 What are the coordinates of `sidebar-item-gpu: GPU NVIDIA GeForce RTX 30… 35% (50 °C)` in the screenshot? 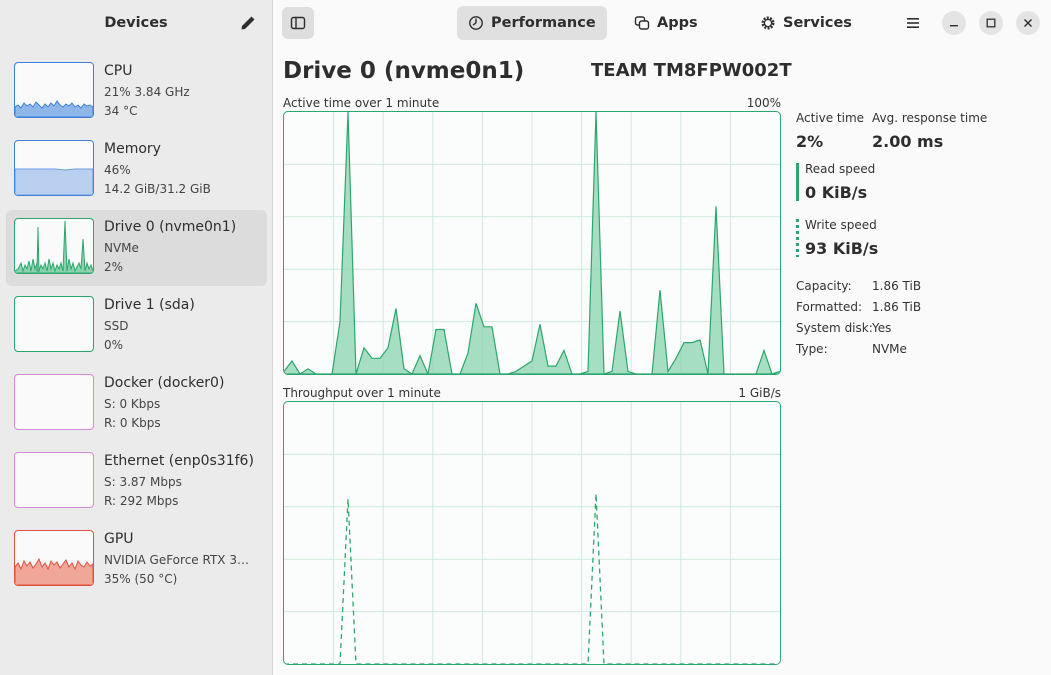 It's located at (136, 560).